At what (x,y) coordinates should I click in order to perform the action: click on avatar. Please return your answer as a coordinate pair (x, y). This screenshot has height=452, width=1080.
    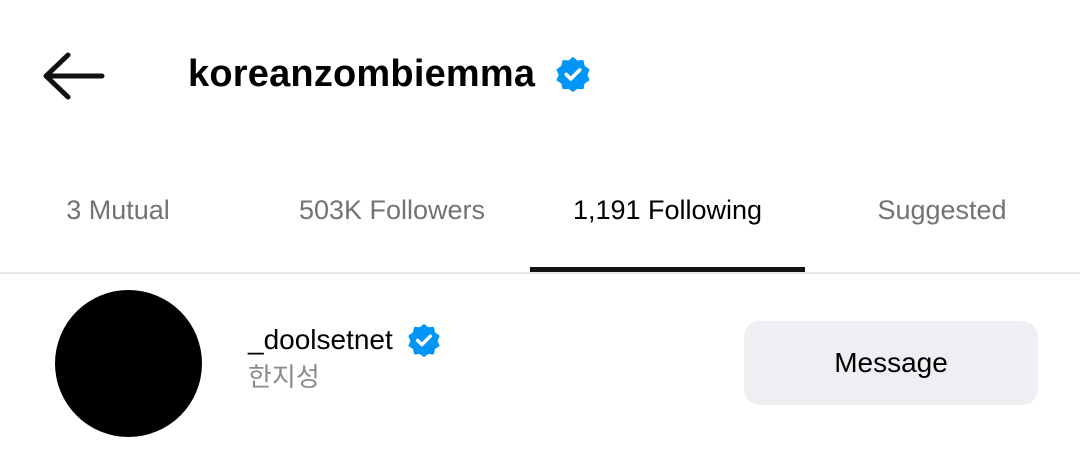
    Looking at the image, I should click on (128, 363).